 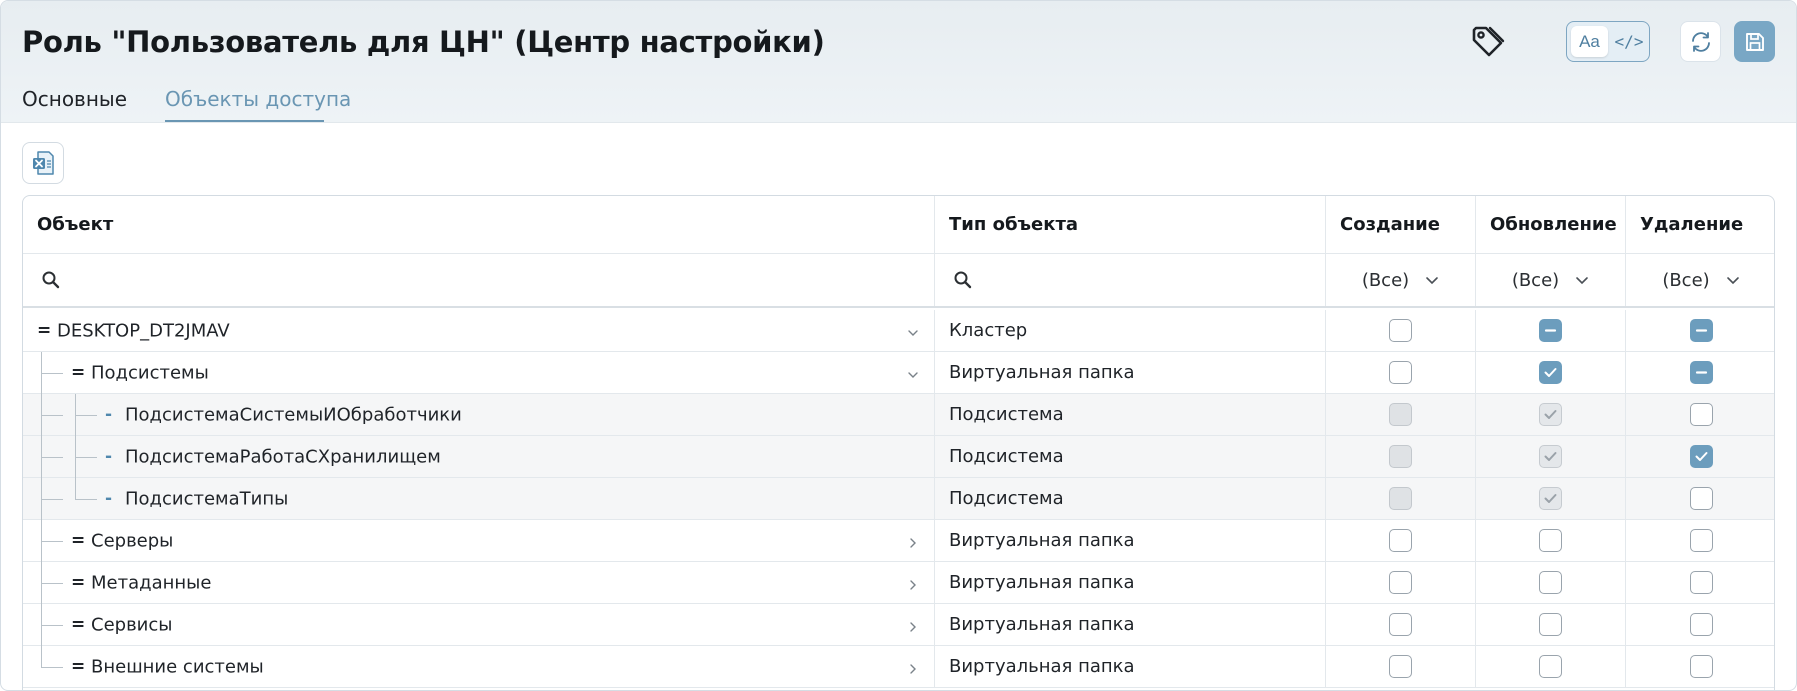 What do you see at coordinates (479, 330) in the screenshot?
I see `object-cell: = DESKTOP_DT2JMAV` at bounding box center [479, 330].